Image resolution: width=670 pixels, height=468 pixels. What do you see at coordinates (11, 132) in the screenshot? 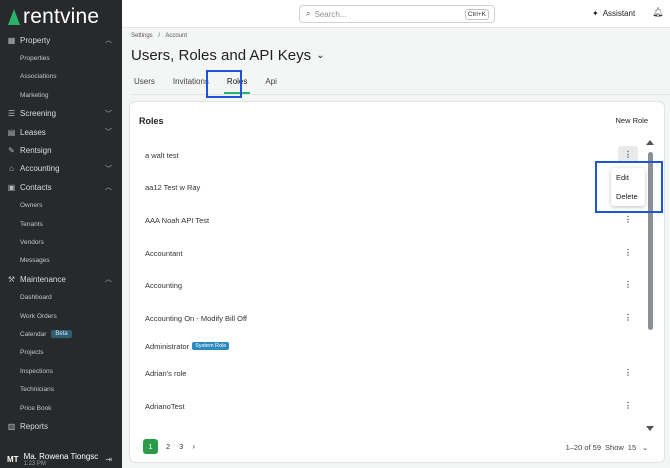
I see `lease-icon: ▤` at bounding box center [11, 132].